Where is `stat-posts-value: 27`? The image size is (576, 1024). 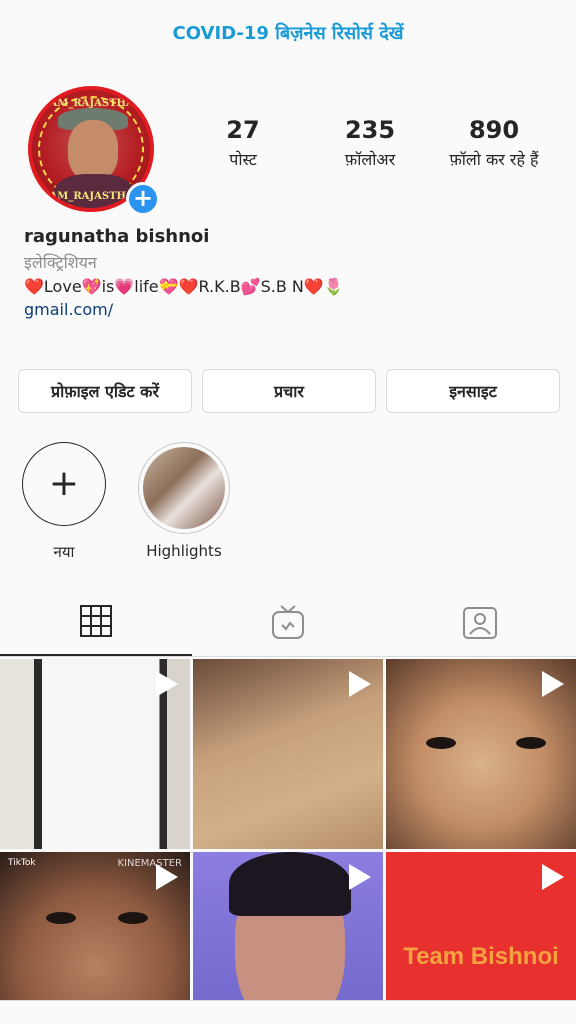 stat-posts-value: 27 is located at coordinates (243, 130).